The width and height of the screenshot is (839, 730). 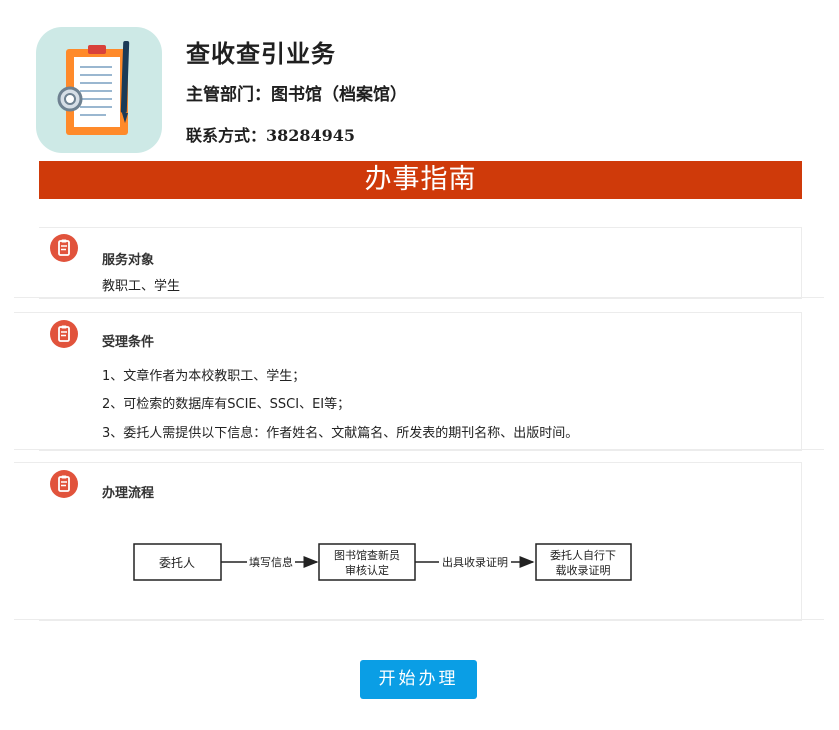 I want to click on process-flow-diagram: 委托人 填写信息 图书馆查新员 审核认定 出具收录证明 委托人自行下 载收录证明, so click(x=382, y=562).